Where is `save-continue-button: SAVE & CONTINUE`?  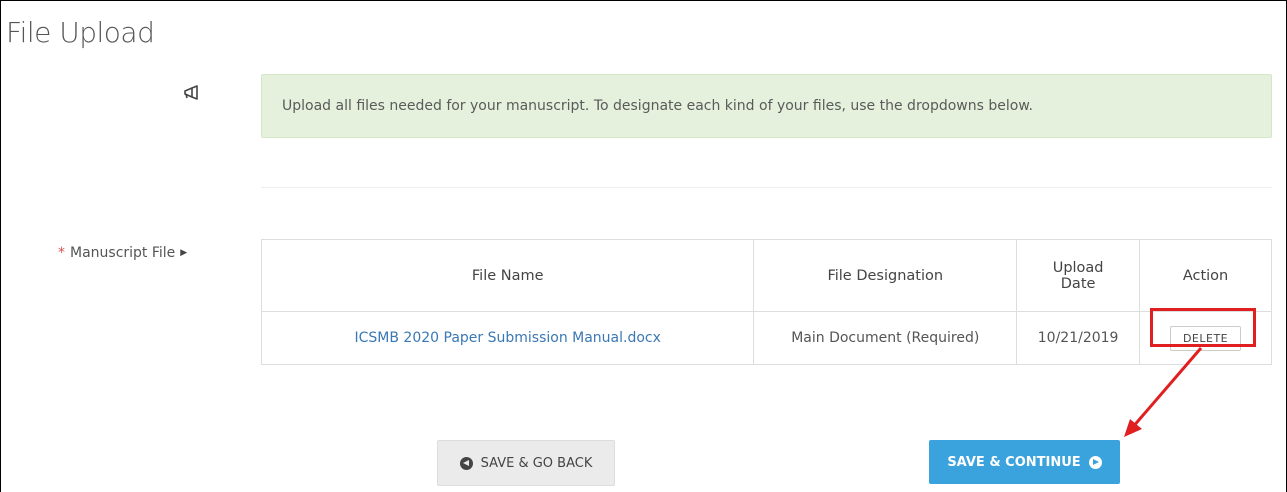
save-continue-button: SAVE & CONTINUE is located at coordinates (1024, 462).